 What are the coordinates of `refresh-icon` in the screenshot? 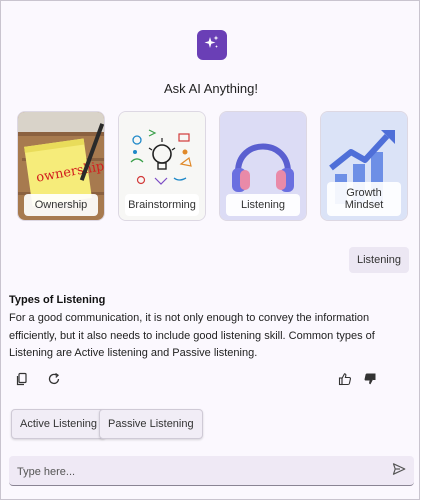 It's located at (54, 381).